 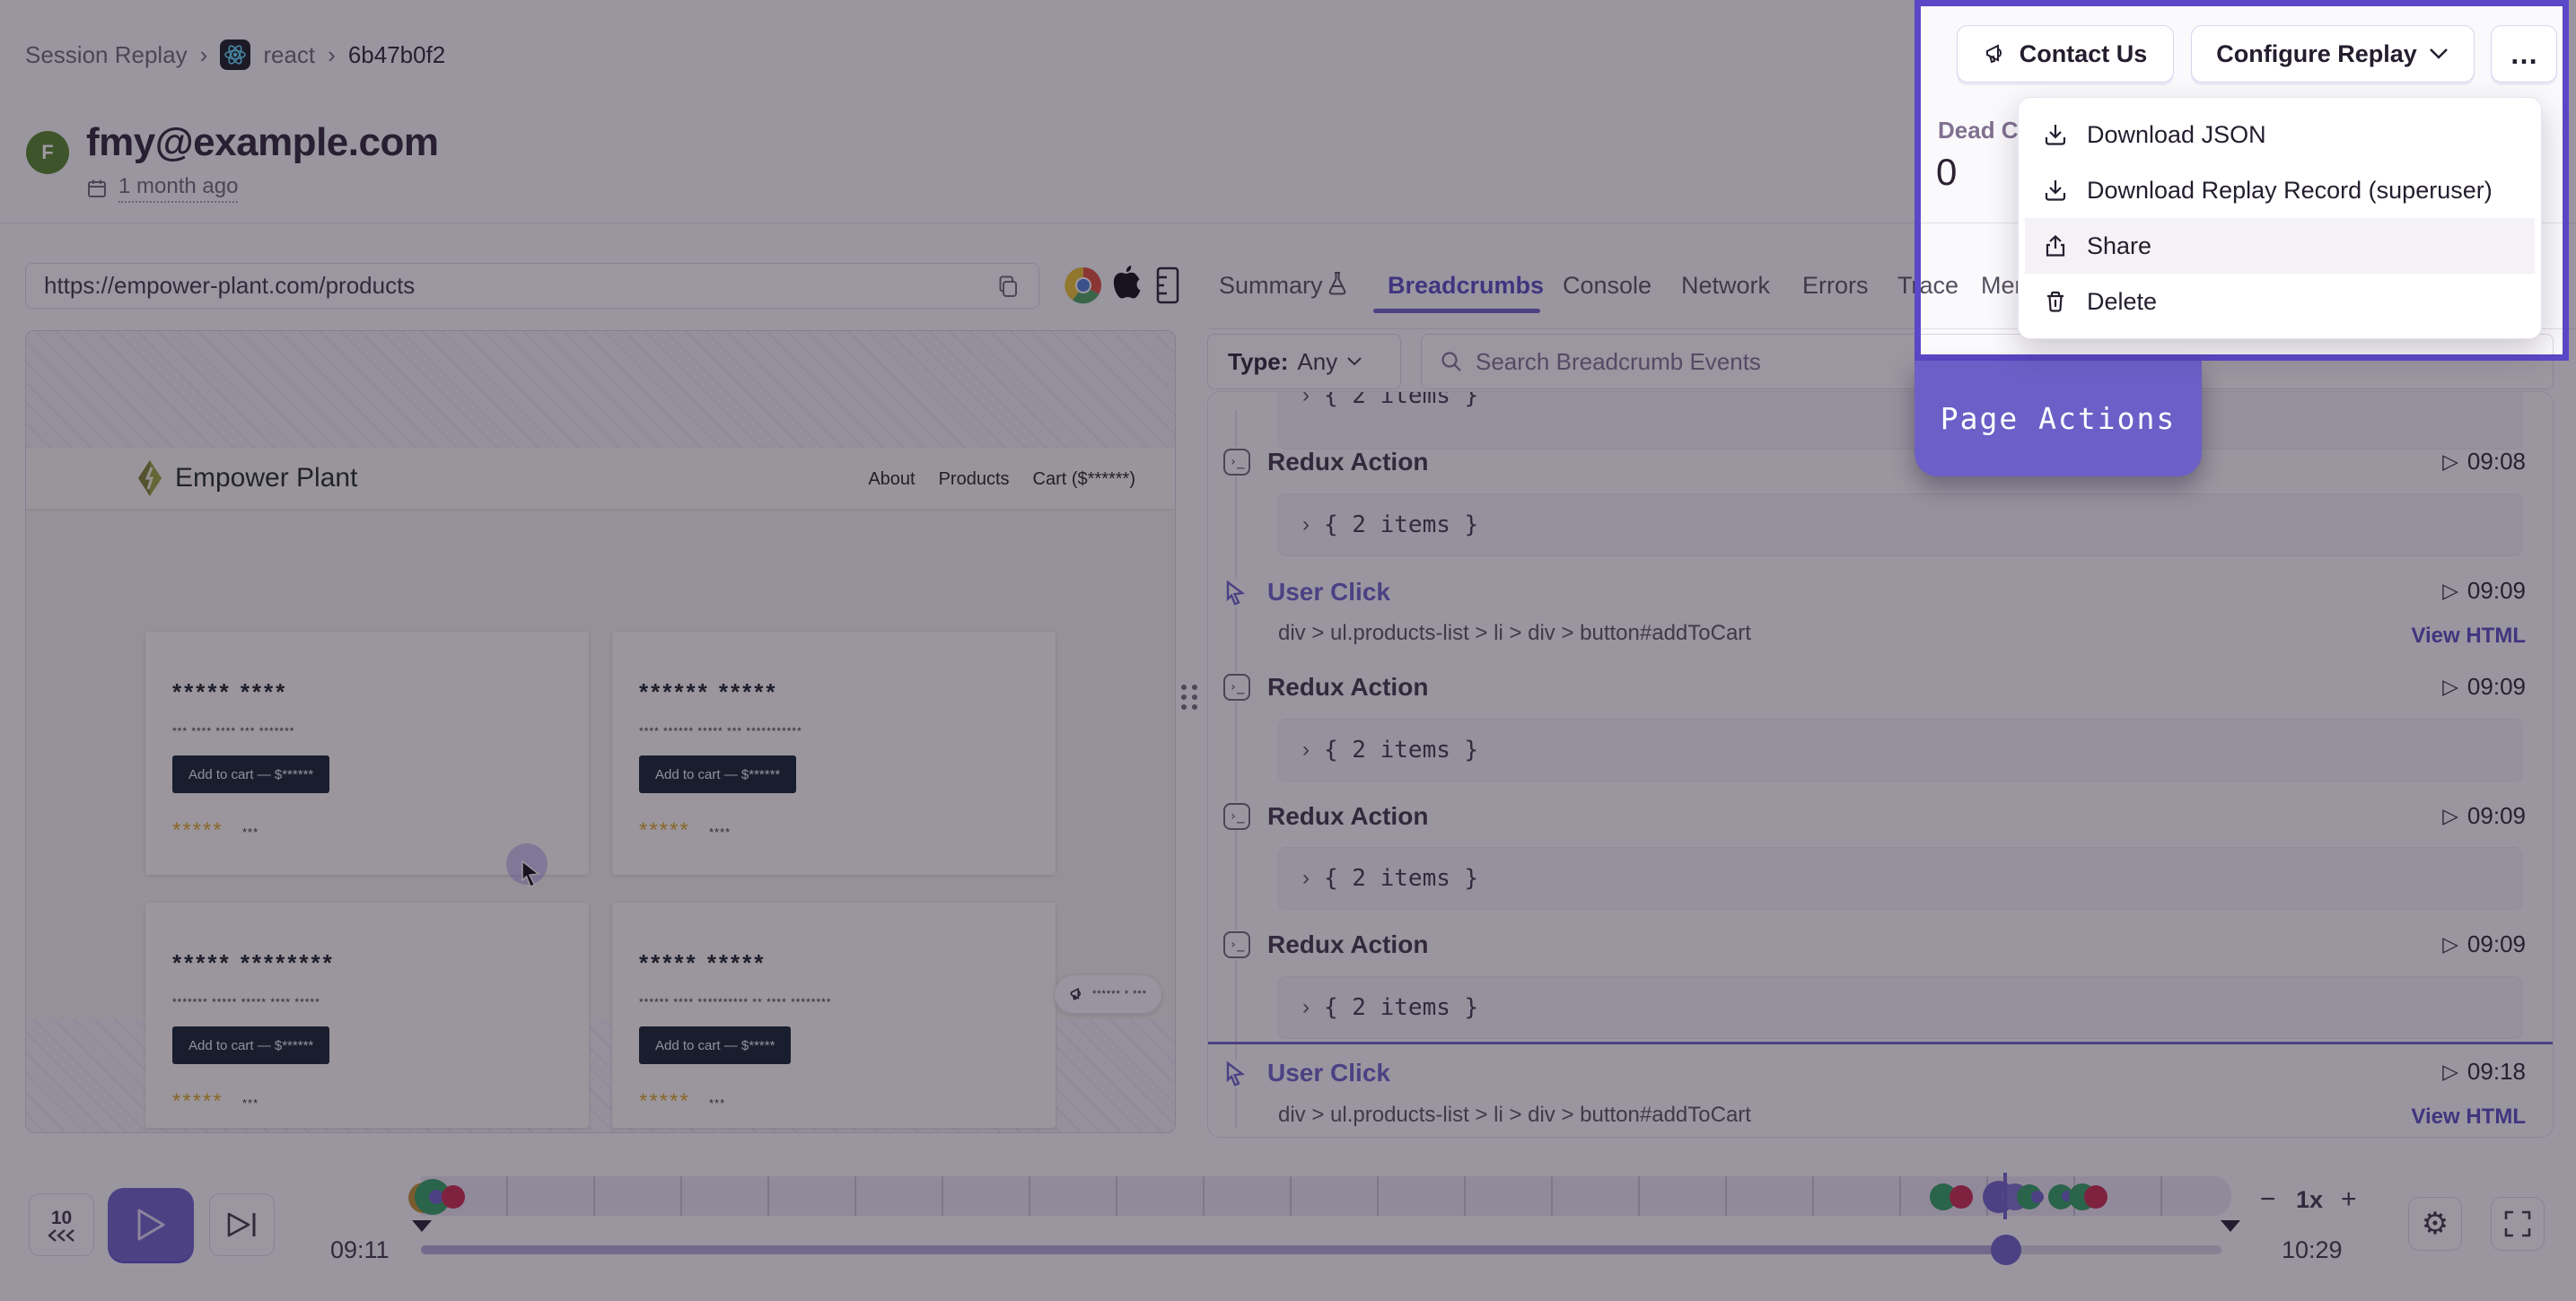 I want to click on time-ago-label: 1 month ago, so click(x=178, y=188).